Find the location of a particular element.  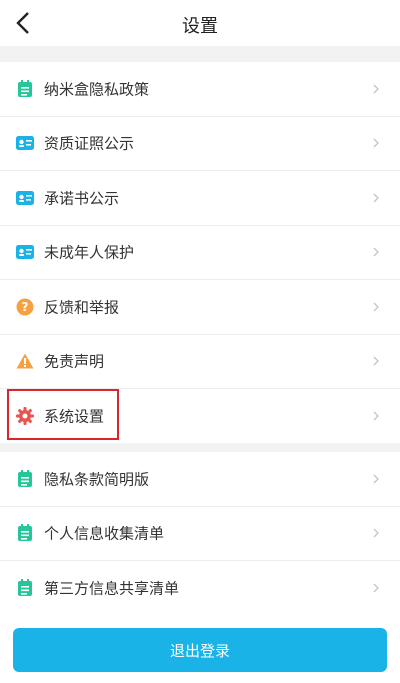

menu-item-label: 承诺书公示 is located at coordinates (82, 198).